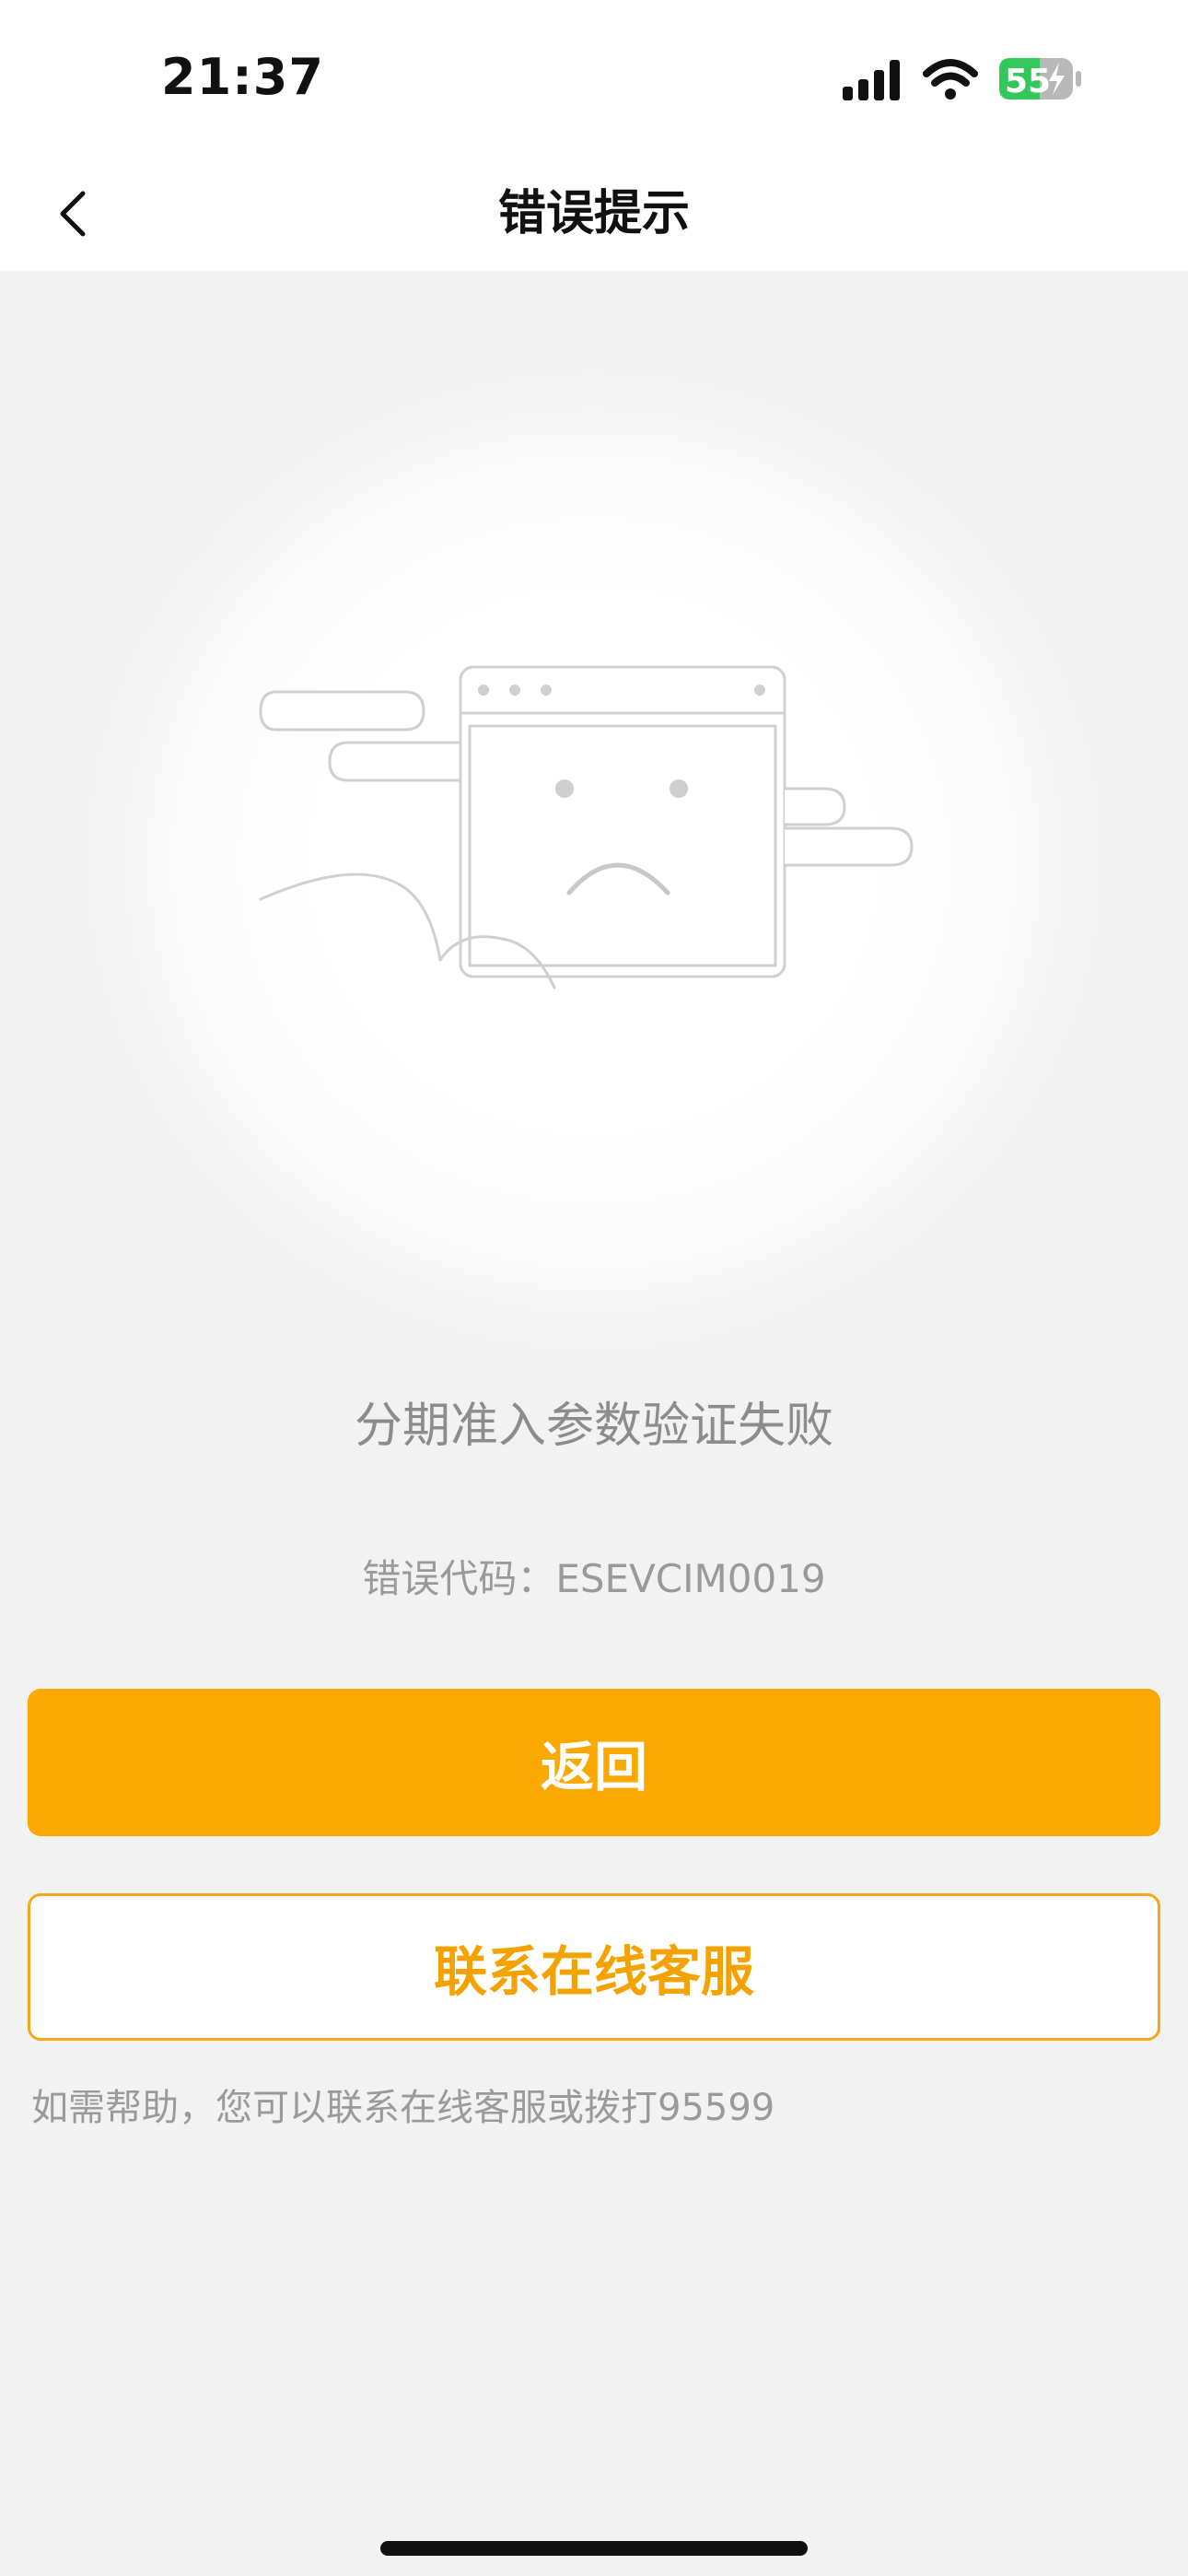 Image resolution: width=1188 pixels, height=2576 pixels. I want to click on return-button: 返回, so click(594, 1762).